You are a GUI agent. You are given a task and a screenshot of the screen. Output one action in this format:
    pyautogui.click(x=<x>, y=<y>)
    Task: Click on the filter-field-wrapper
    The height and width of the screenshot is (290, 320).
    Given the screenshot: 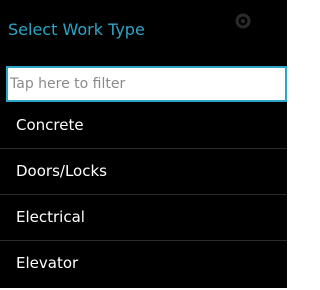 What is the action you would take?
    pyautogui.click(x=146, y=84)
    